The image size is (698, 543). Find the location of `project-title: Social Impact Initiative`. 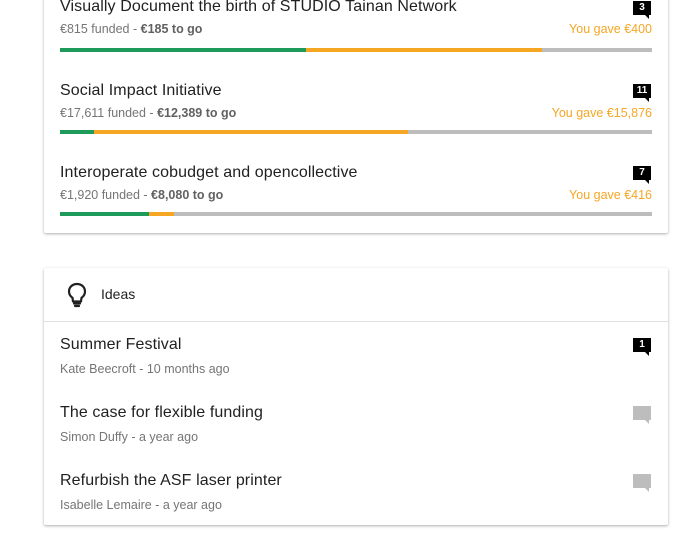

project-title: Social Impact Initiative is located at coordinates (141, 91).